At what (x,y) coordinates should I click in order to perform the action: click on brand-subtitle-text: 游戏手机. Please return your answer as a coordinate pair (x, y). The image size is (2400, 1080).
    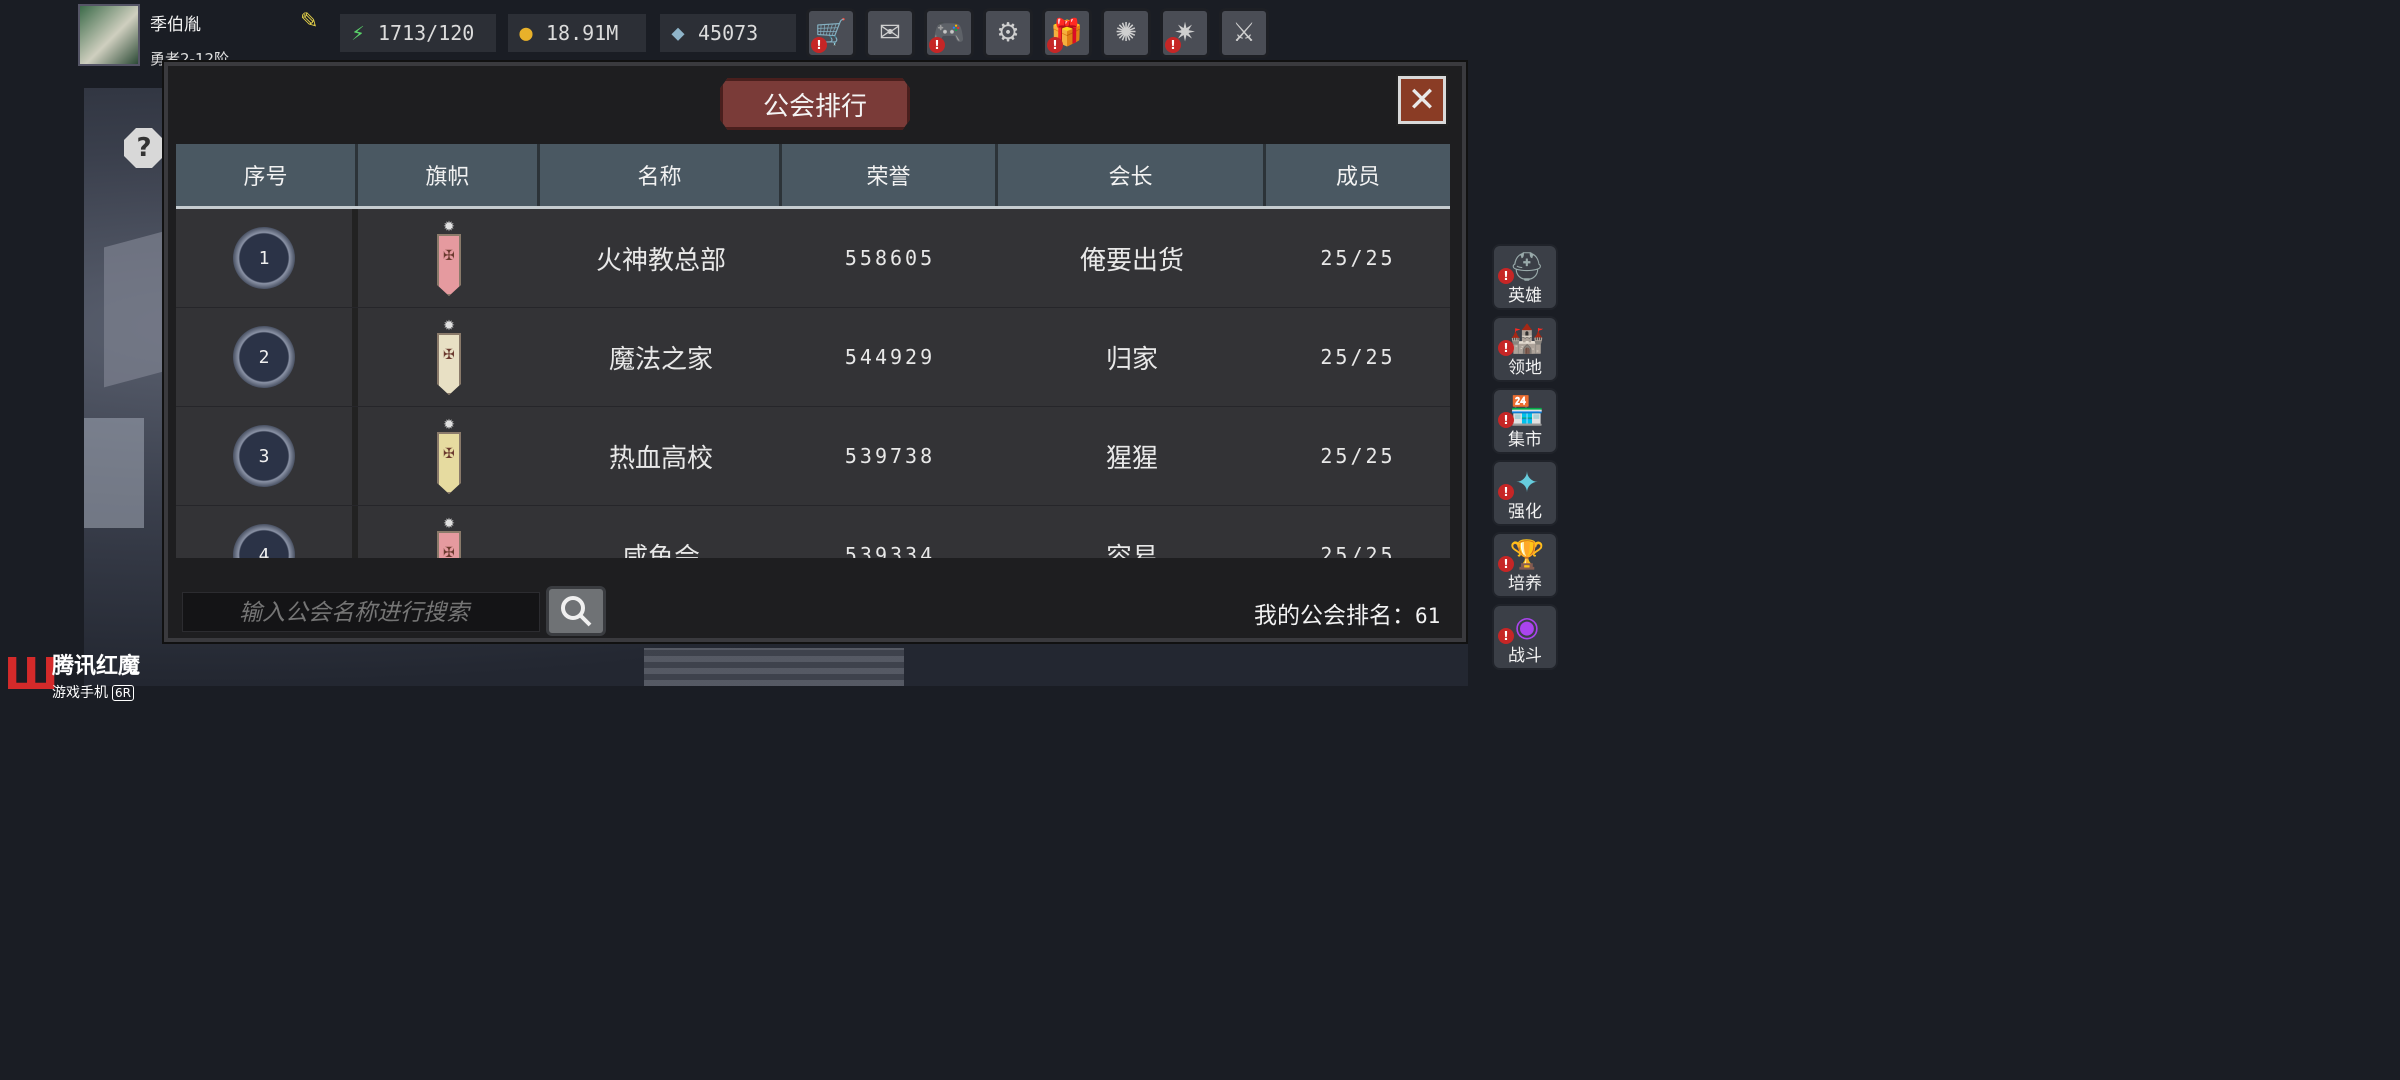
    Looking at the image, I should click on (80, 693).